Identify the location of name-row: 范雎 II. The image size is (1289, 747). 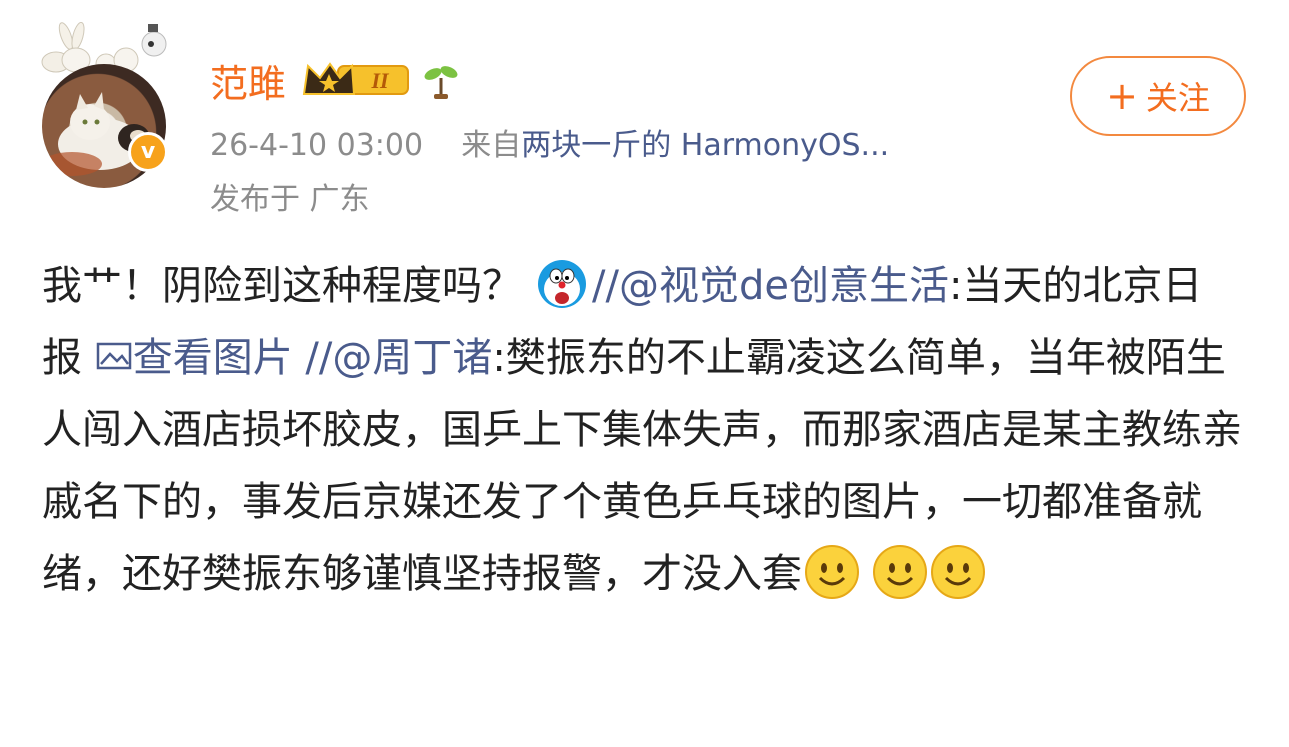
(335, 80).